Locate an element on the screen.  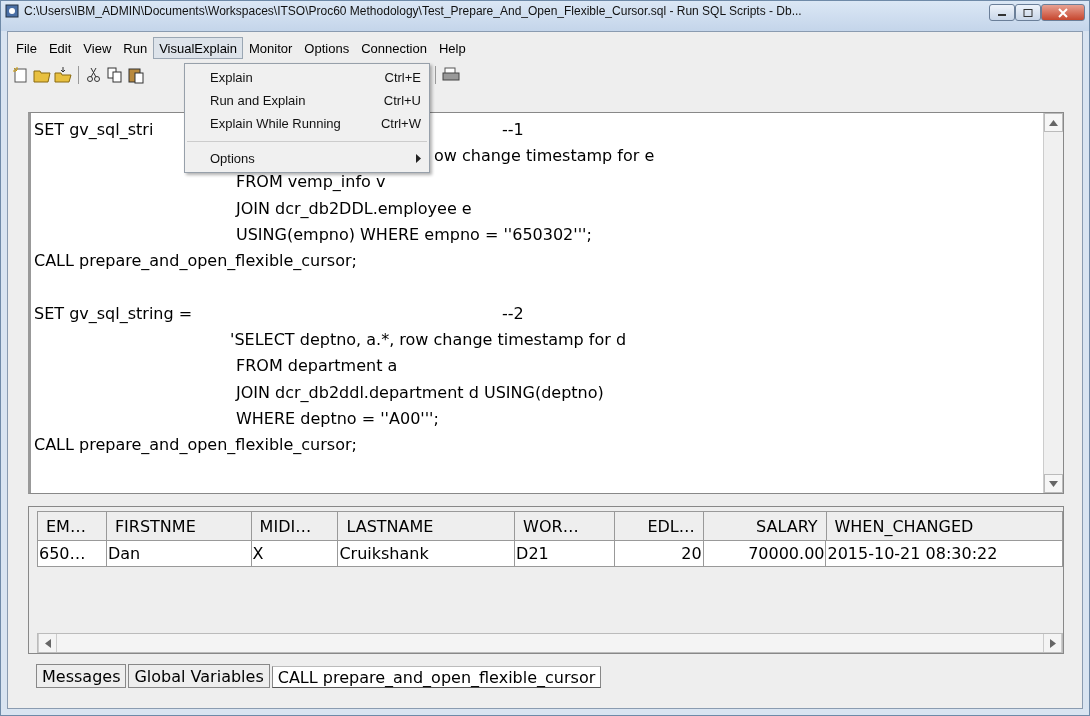
maximize-button is located at coordinates (1028, 12).